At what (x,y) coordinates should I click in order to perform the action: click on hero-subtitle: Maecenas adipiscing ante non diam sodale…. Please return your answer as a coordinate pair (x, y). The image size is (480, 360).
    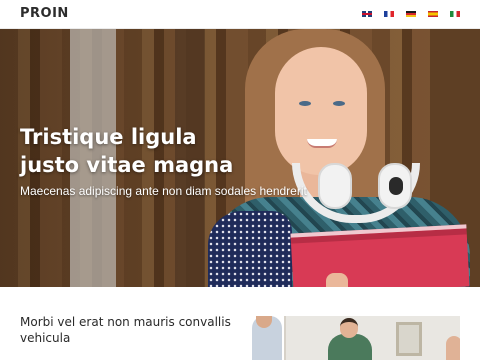
    Looking at the image, I should click on (163, 191).